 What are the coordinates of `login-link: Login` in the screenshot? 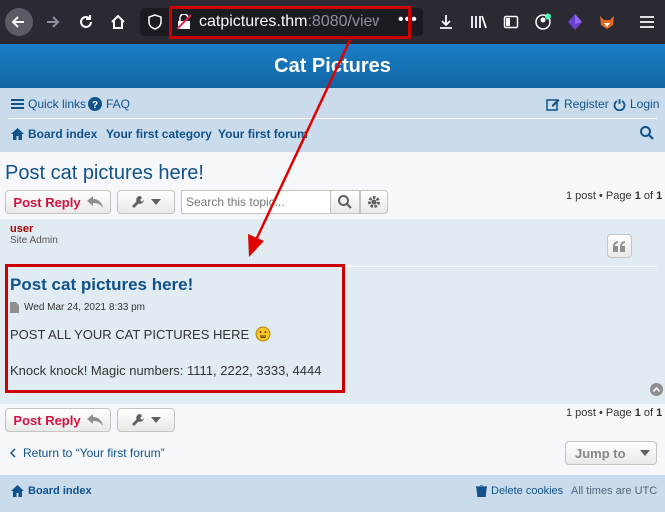 It's located at (636, 104).